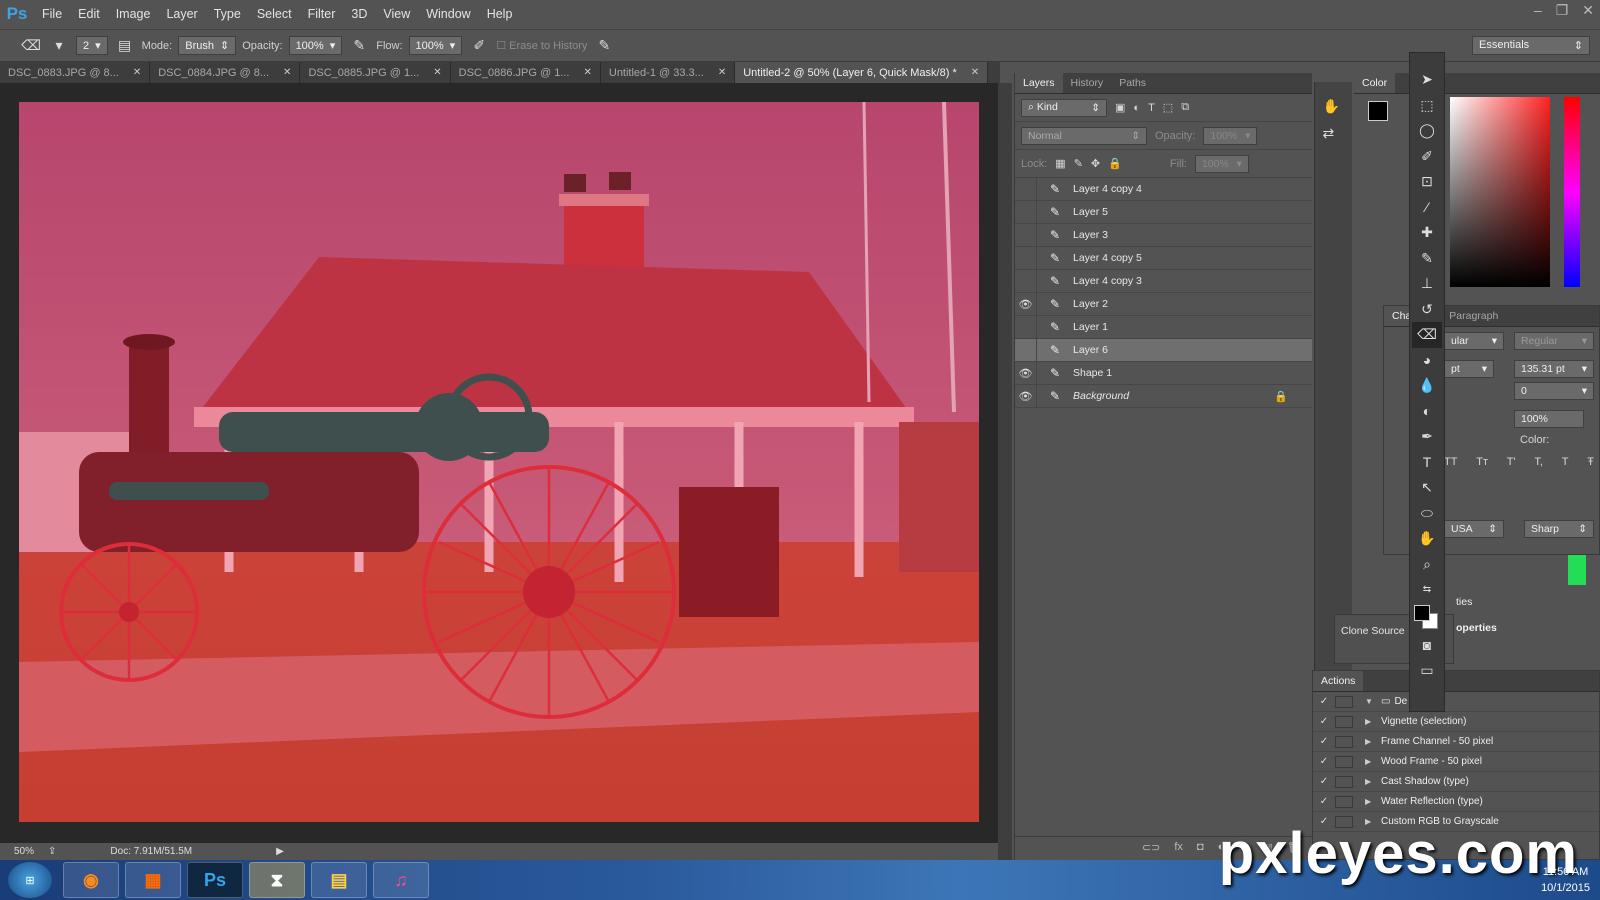 The width and height of the screenshot is (1600, 900). Describe the element at coordinates (1482, 462) in the screenshot. I see `small-caps-button: Tт` at that location.